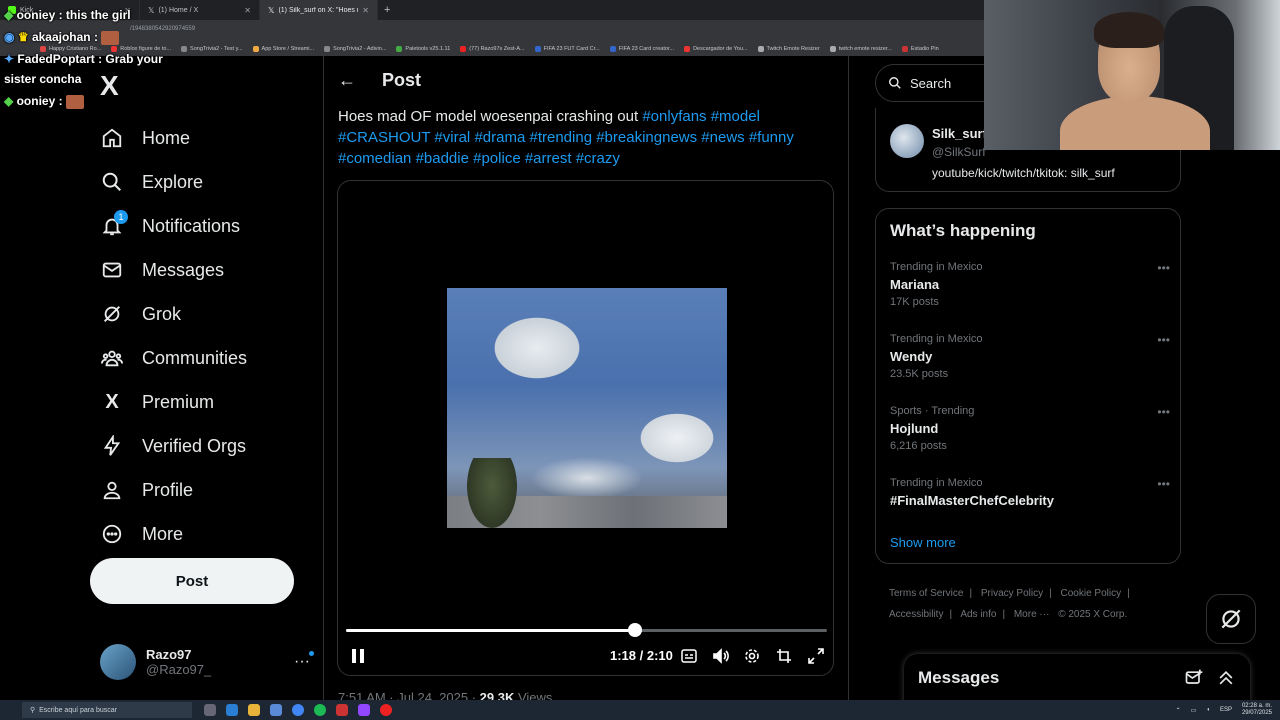  Describe the element at coordinates (200, 10) in the screenshot. I see `tab-home-x: 𝕏 (1) Home / X ✕` at that location.